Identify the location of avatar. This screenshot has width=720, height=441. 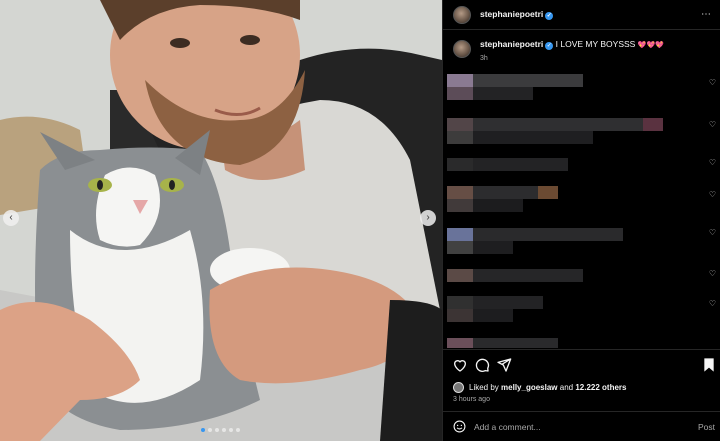
(462, 14).